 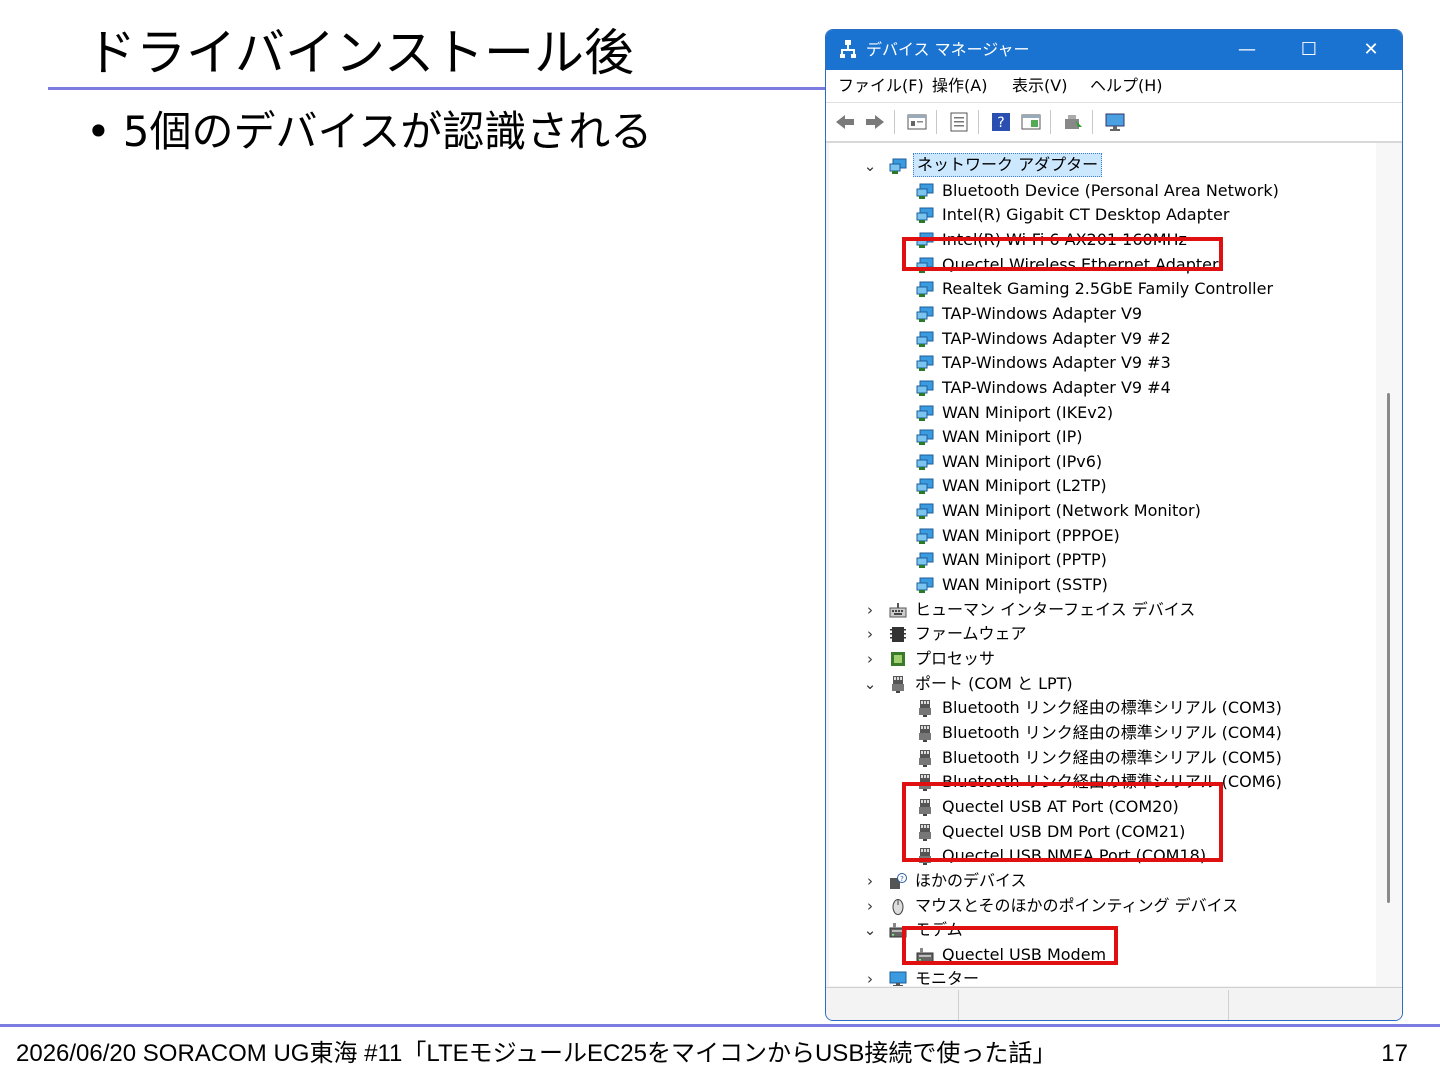 What do you see at coordinates (1114, 50) in the screenshot?
I see `window-titlebar: デバイス マネージャー — ☐ ✕` at bounding box center [1114, 50].